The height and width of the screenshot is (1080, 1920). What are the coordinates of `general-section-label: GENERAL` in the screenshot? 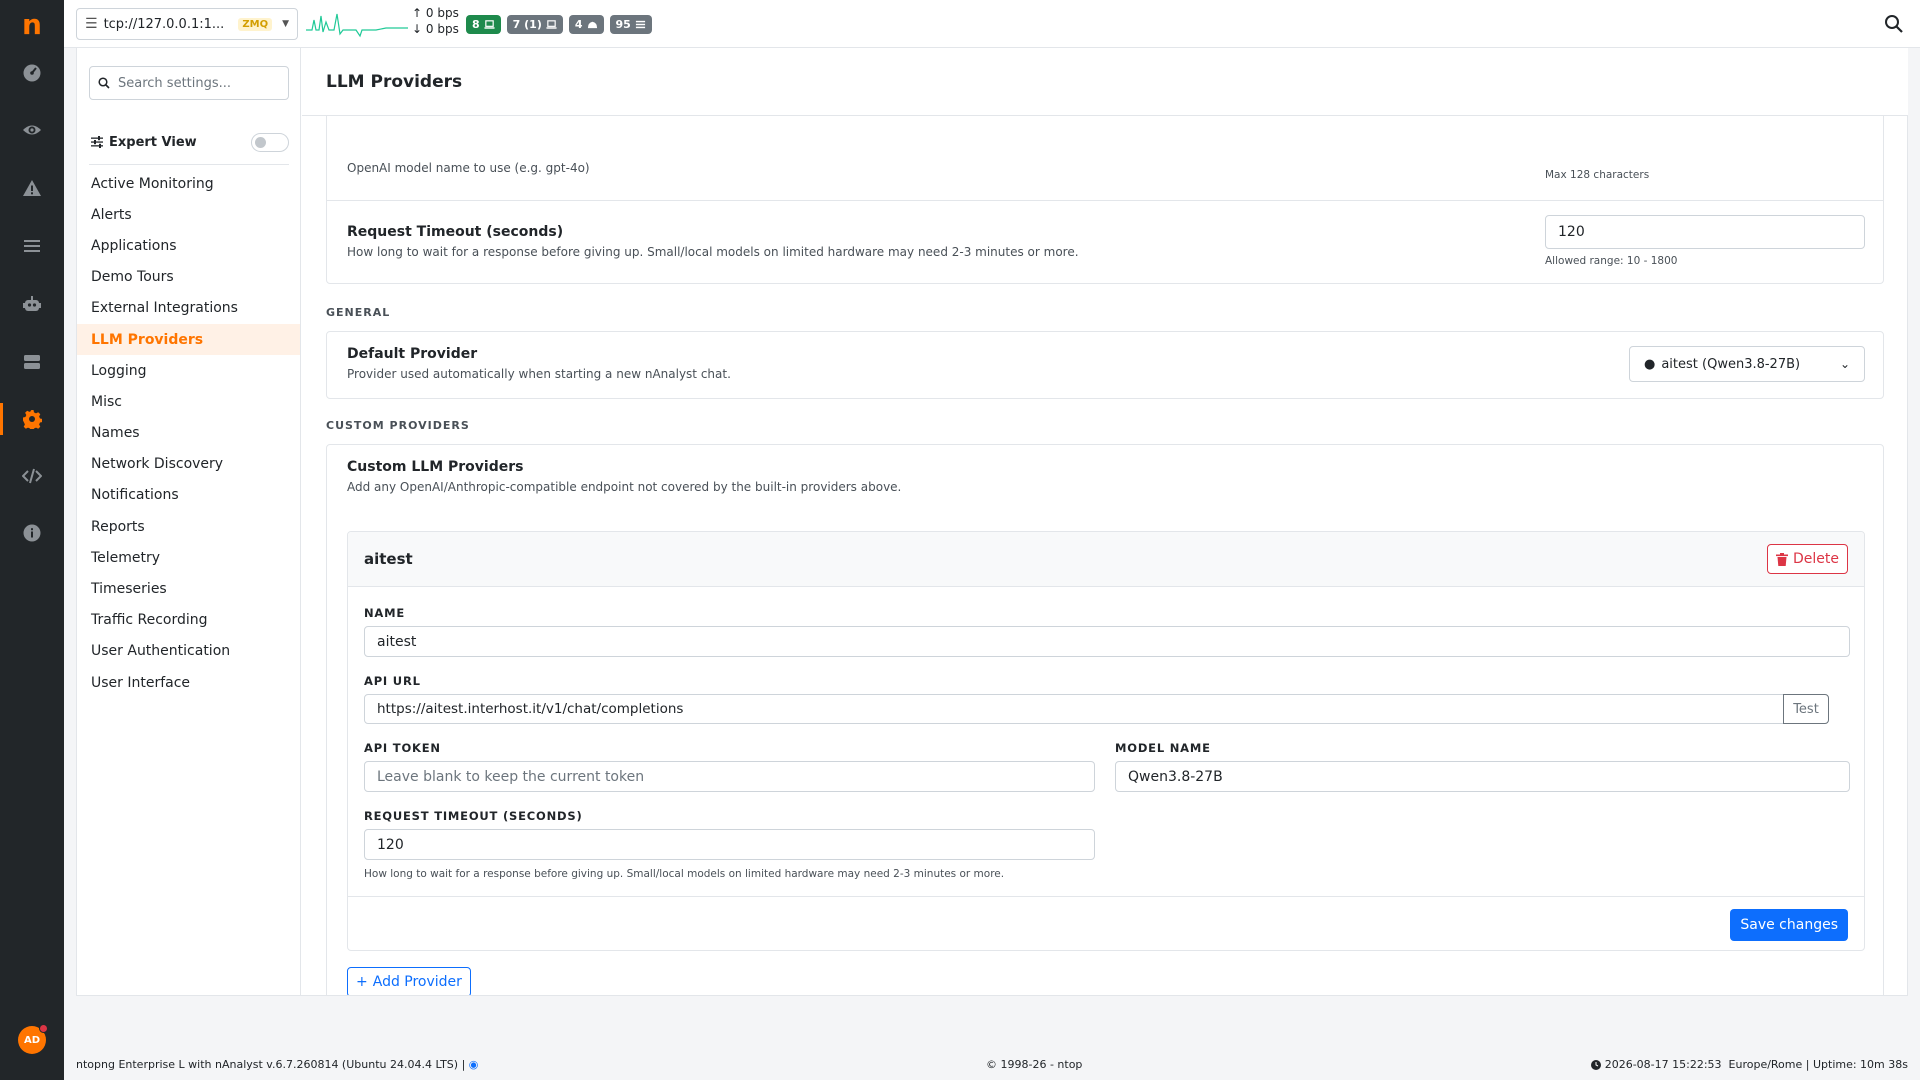 It's located at (358, 312).